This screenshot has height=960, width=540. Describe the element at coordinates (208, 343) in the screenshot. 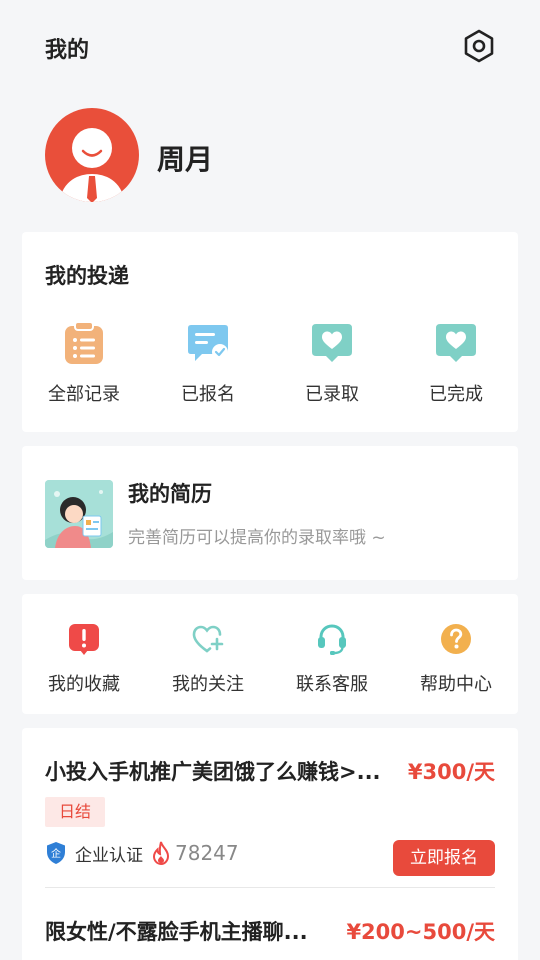

I see `chat-check-icon` at that location.